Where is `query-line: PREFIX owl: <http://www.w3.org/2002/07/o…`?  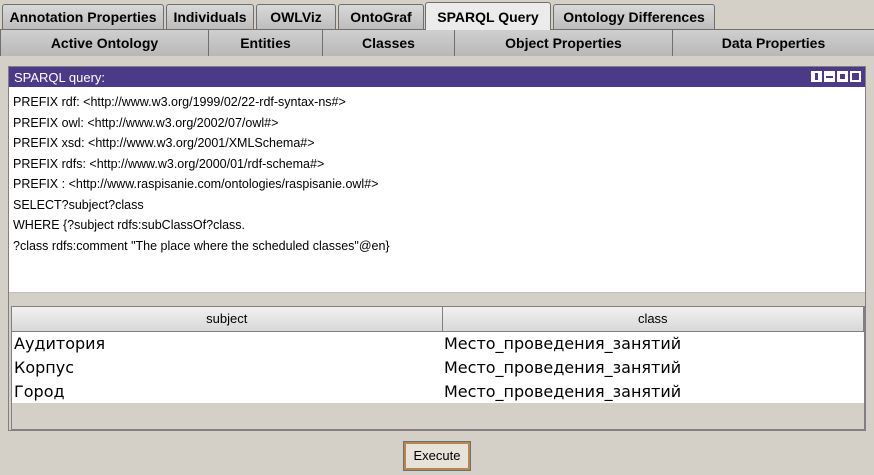
query-line: PREFIX owl: <http://www.w3.org/2002/07/o… is located at coordinates (146, 122).